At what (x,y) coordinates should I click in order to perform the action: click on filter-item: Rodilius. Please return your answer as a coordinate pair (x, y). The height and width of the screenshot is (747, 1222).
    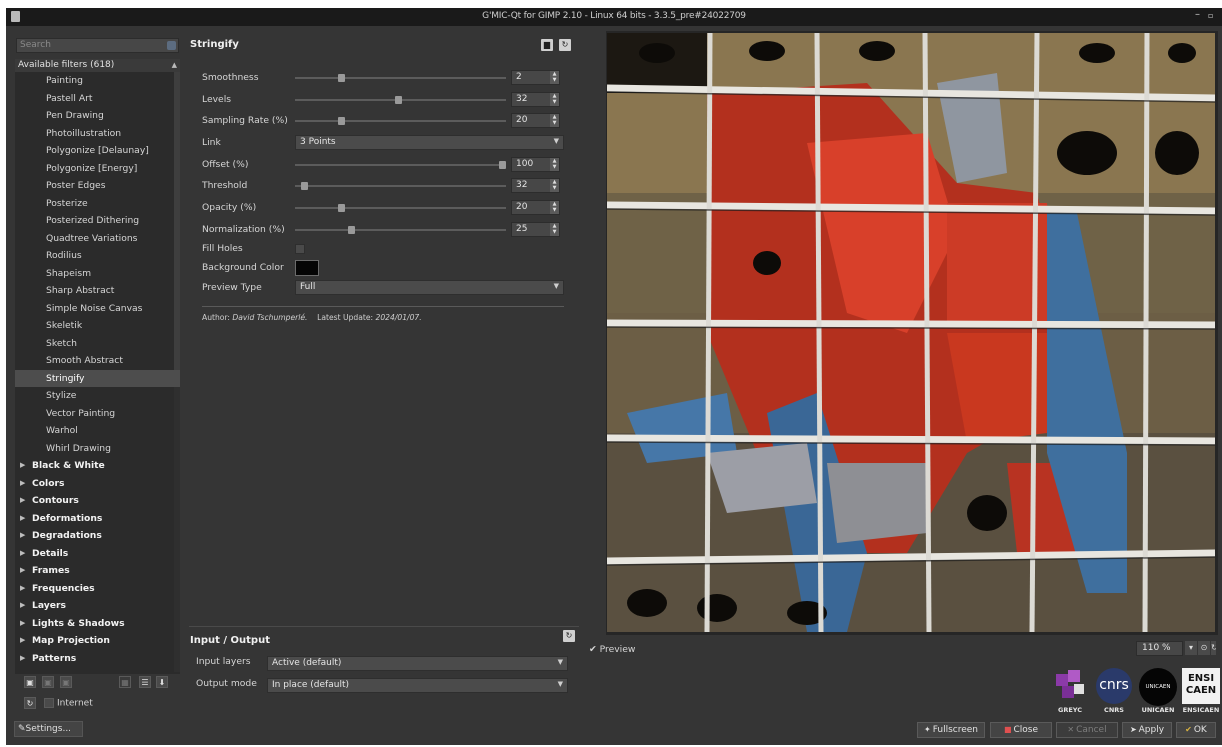
    Looking at the image, I should click on (97, 256).